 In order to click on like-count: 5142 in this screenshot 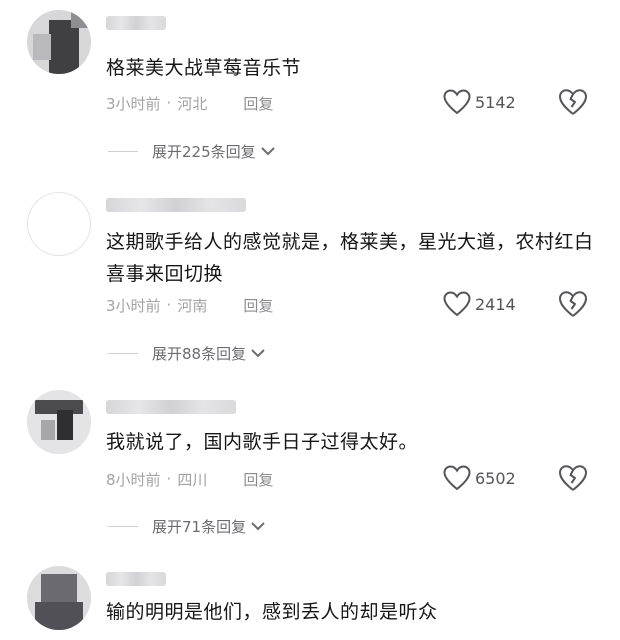, I will do `click(495, 102)`.